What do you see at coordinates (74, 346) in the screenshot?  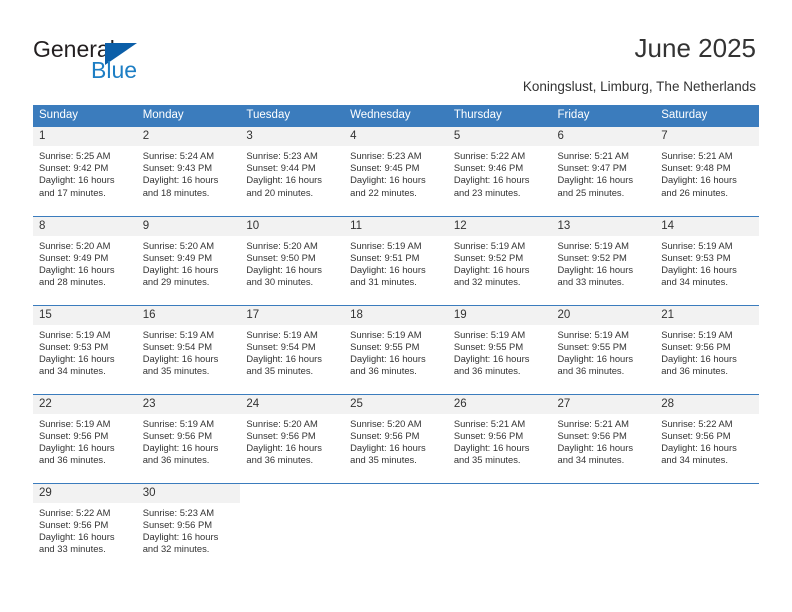 I see `sunset-text: Sunset: 9:53 PM` at bounding box center [74, 346].